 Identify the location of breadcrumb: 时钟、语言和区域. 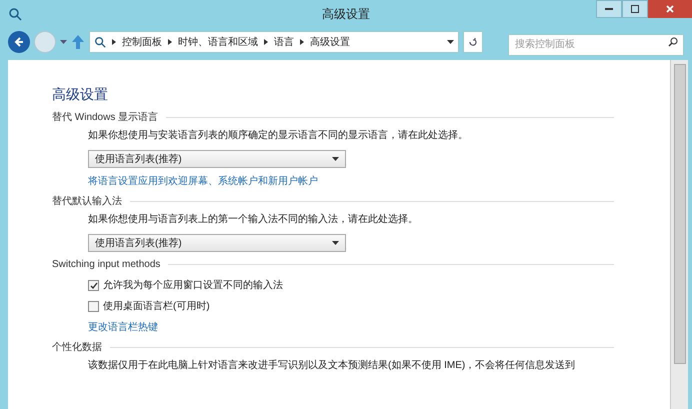
(218, 42).